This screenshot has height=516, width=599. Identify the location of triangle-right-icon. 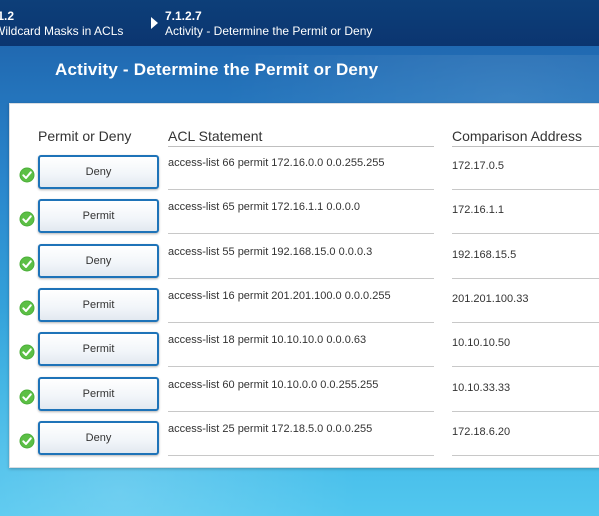
(154, 23).